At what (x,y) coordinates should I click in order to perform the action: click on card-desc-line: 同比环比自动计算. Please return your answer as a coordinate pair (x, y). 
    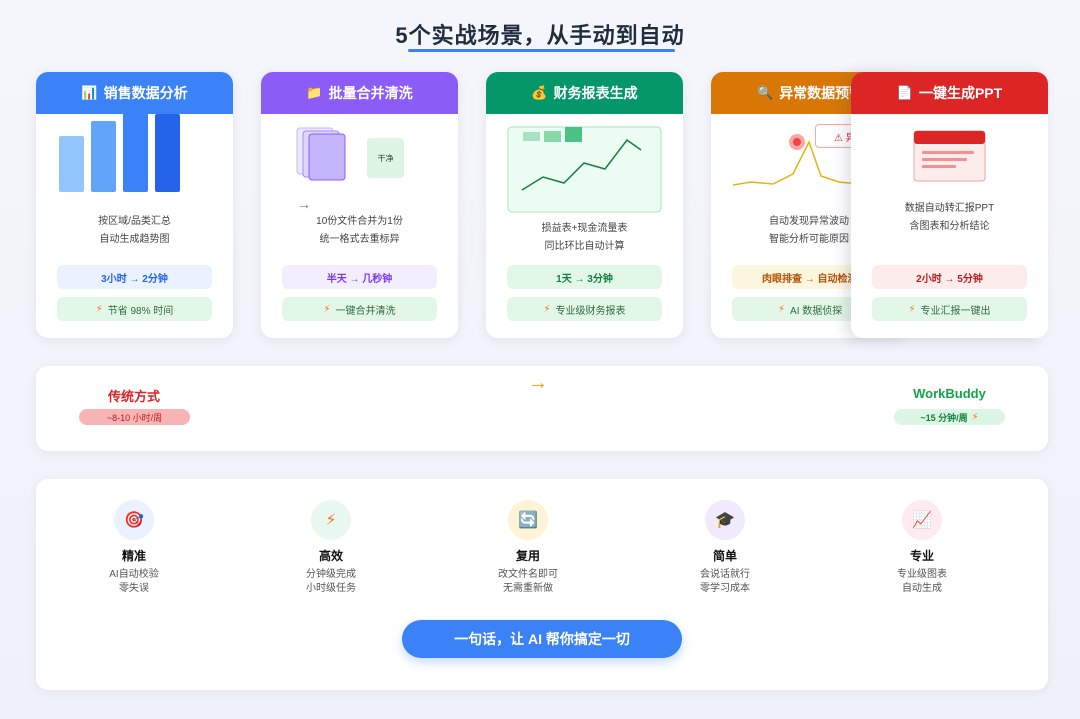
    Looking at the image, I should click on (584, 246).